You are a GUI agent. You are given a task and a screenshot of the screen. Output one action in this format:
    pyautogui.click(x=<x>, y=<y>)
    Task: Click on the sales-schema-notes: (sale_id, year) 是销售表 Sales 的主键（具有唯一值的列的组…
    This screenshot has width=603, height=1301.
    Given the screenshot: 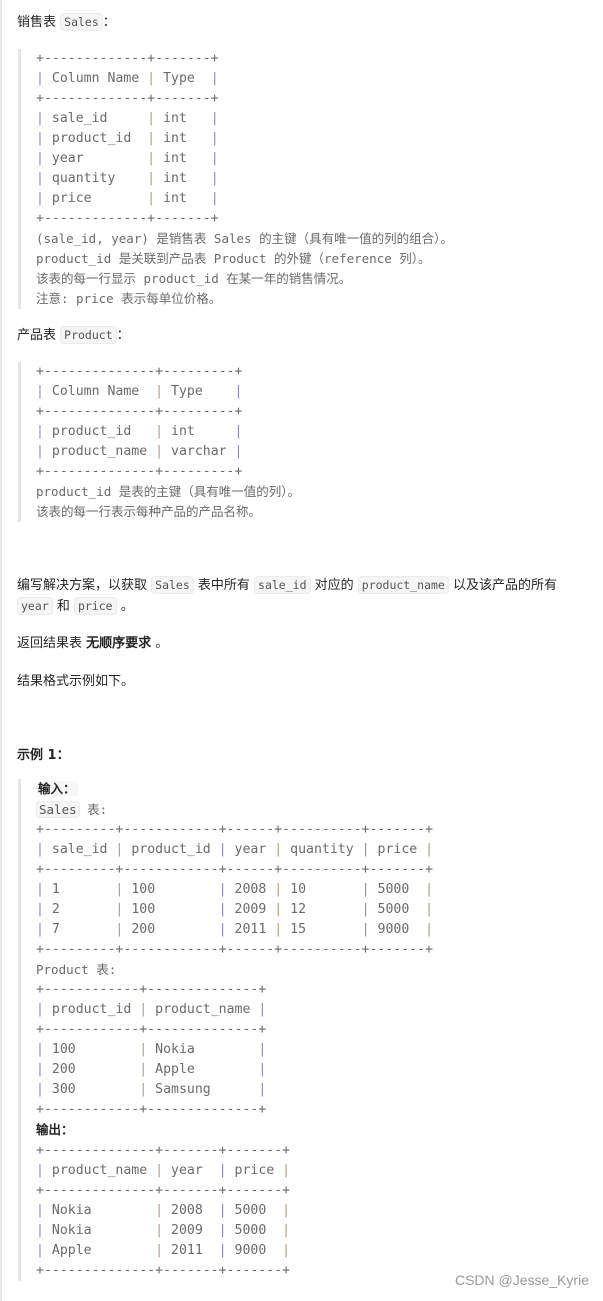 What is the action you would take?
    pyautogui.click(x=244, y=269)
    